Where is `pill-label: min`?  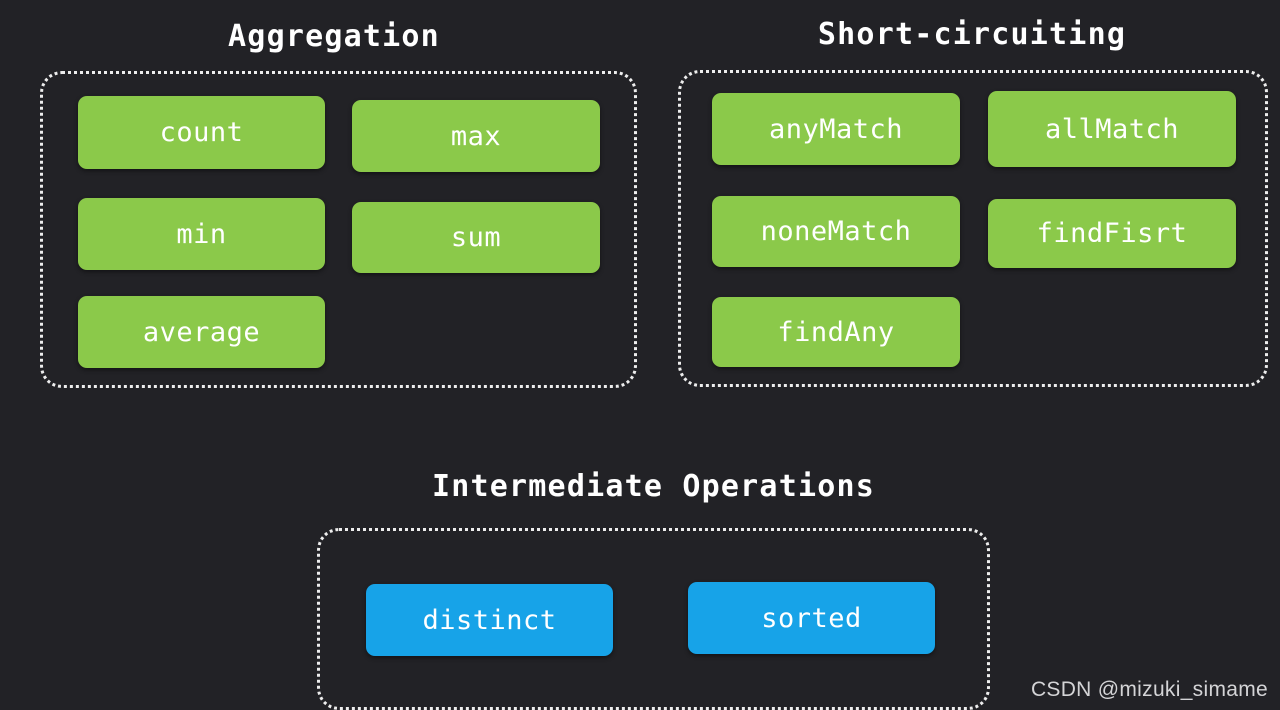
pill-label: min is located at coordinates (201, 234).